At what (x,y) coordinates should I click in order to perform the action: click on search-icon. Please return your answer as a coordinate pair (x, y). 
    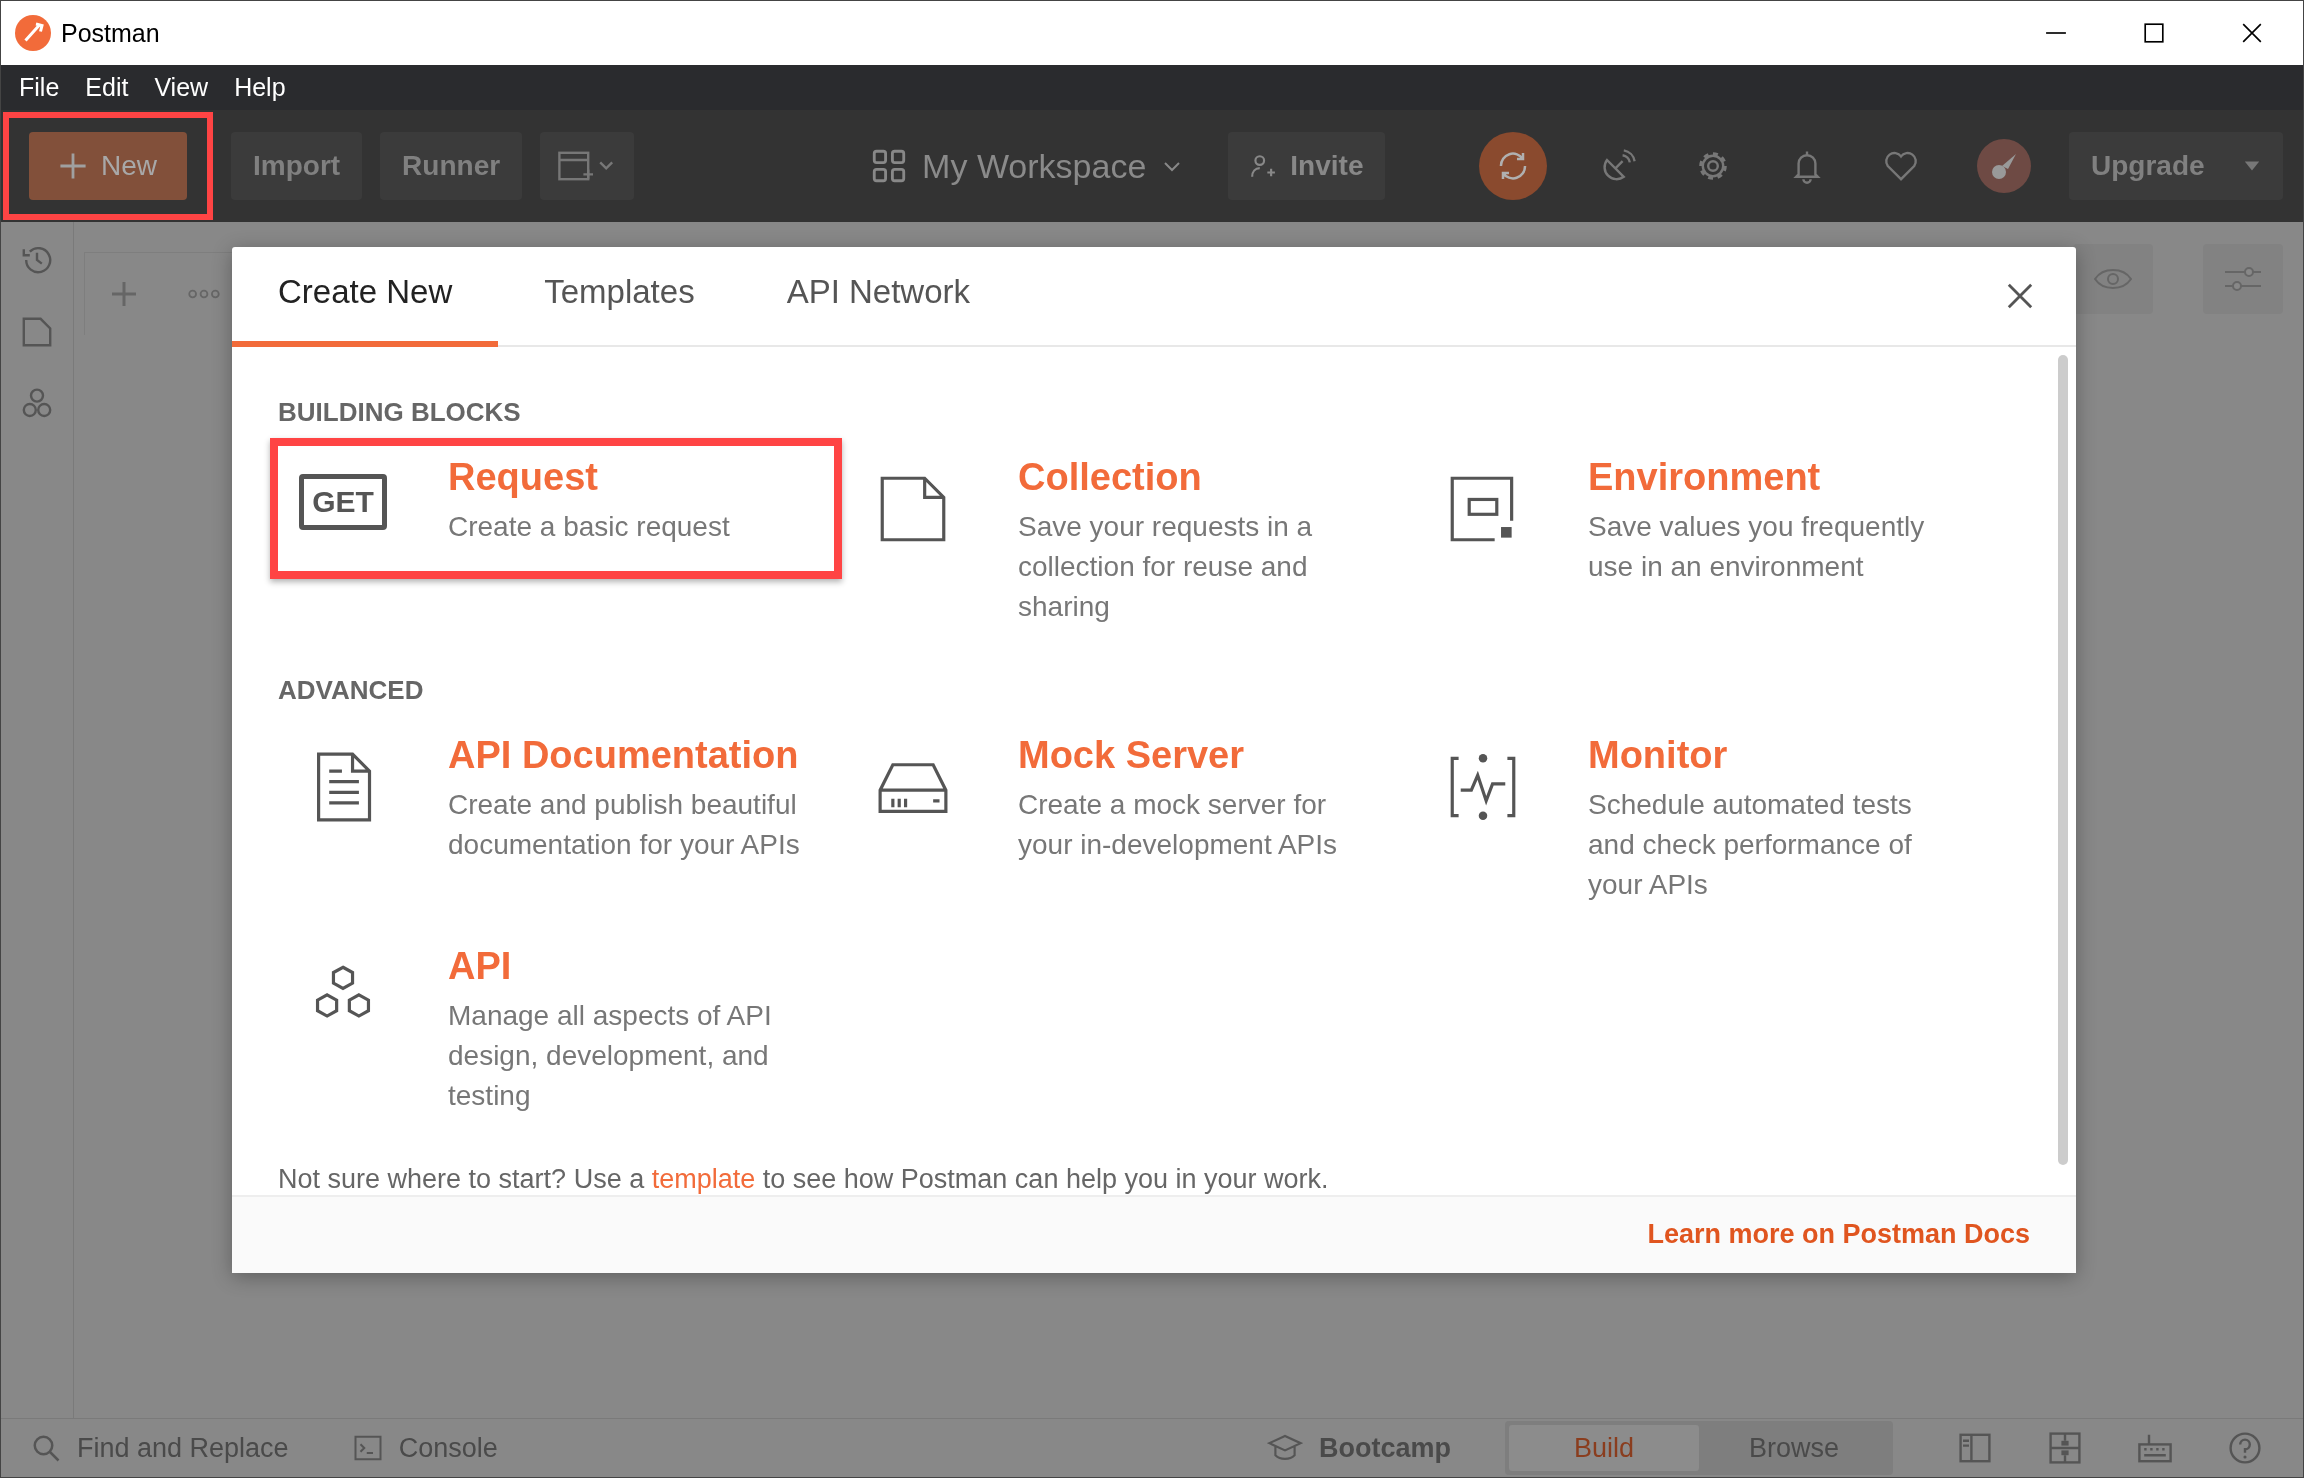
    Looking at the image, I should click on (46, 1448).